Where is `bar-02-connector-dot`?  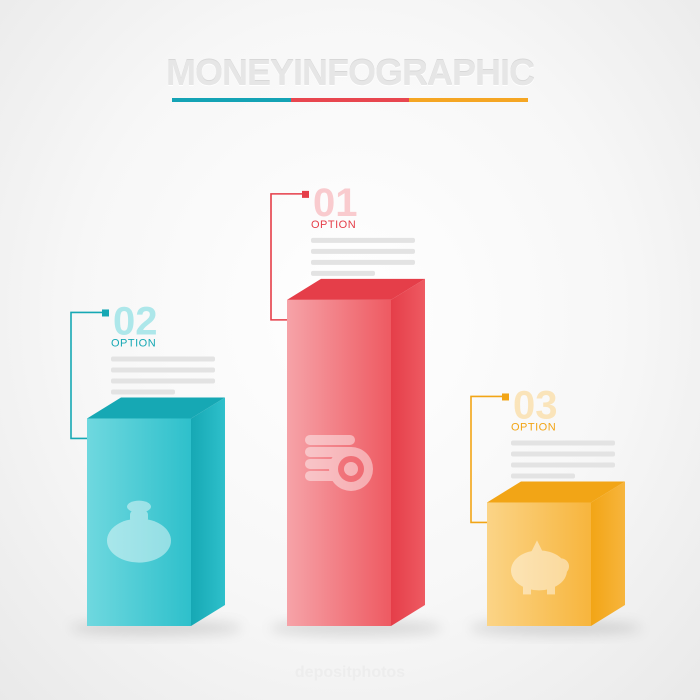
bar-02-connector-dot is located at coordinates (105, 313).